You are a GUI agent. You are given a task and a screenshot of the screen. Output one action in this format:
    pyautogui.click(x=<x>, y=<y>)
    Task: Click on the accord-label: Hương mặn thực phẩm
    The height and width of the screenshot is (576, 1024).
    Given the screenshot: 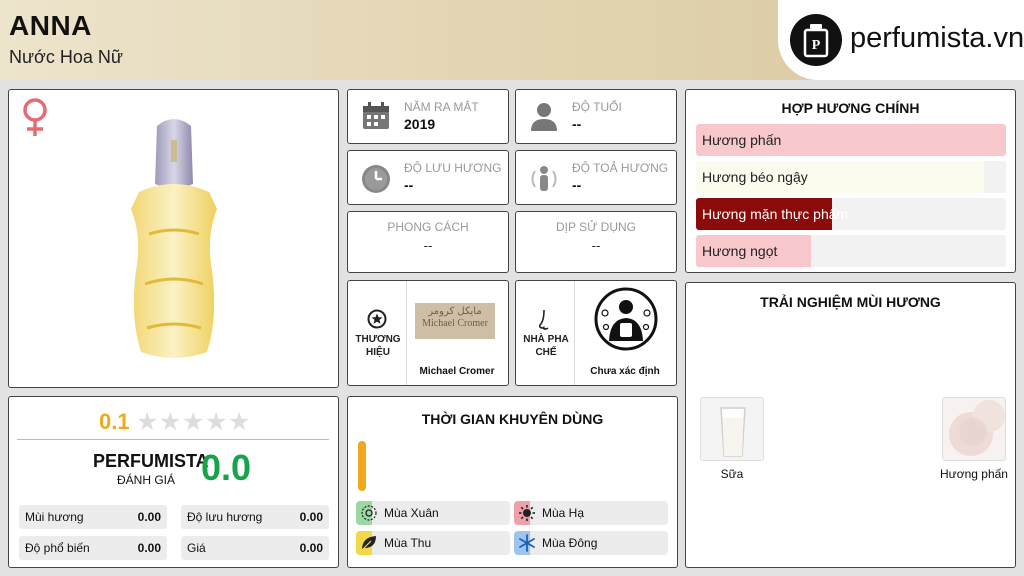 What is the action you would take?
    pyautogui.click(x=775, y=214)
    